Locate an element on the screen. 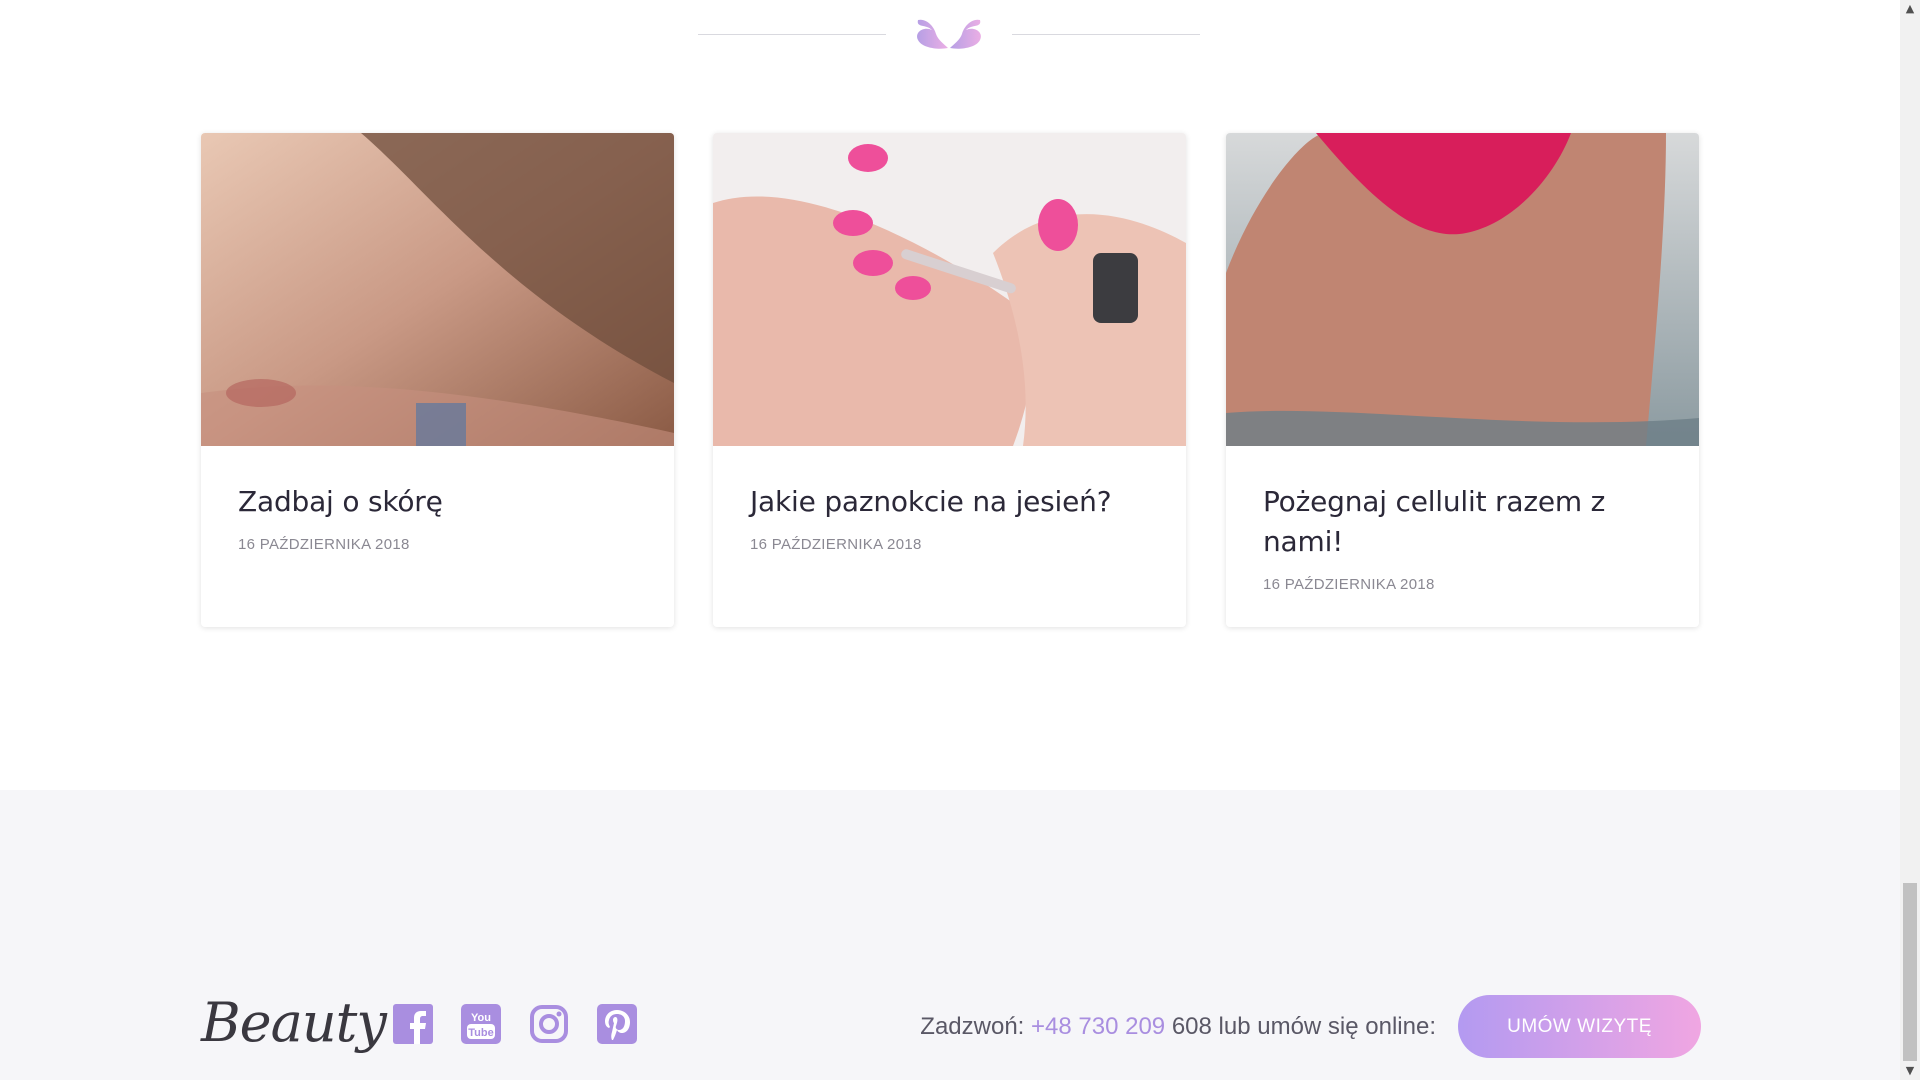 The image size is (1920, 1080). swan-ornament-icon is located at coordinates (949, 34).